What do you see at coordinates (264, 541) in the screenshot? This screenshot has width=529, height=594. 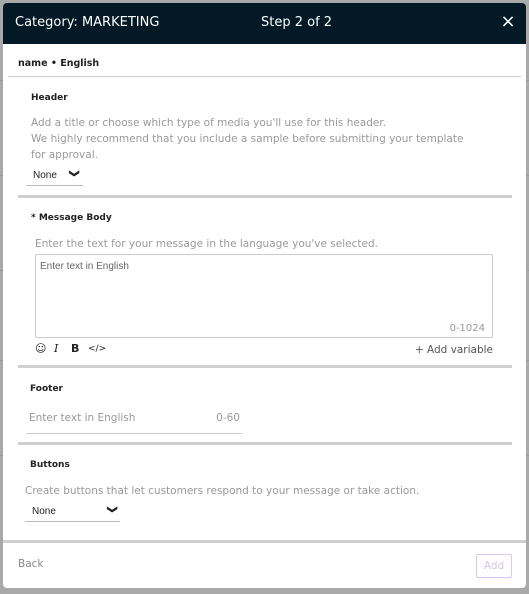 I see `footer-divider` at bounding box center [264, 541].